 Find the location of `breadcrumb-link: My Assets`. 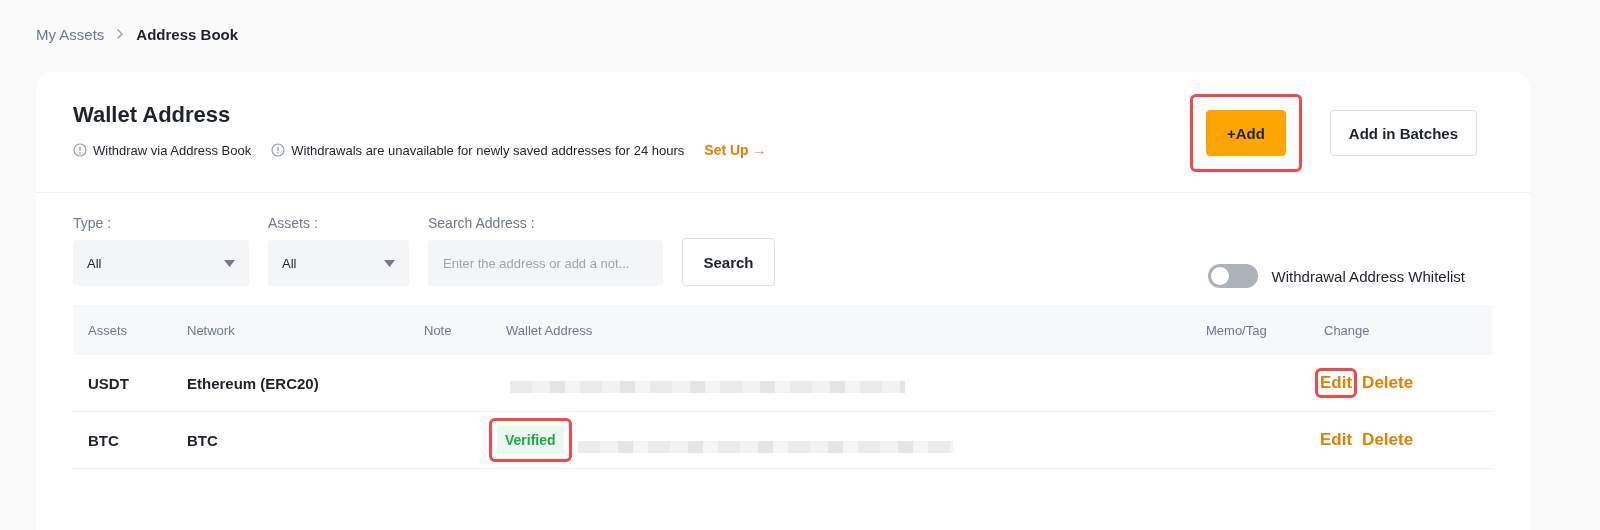

breadcrumb-link: My Assets is located at coordinates (70, 34).